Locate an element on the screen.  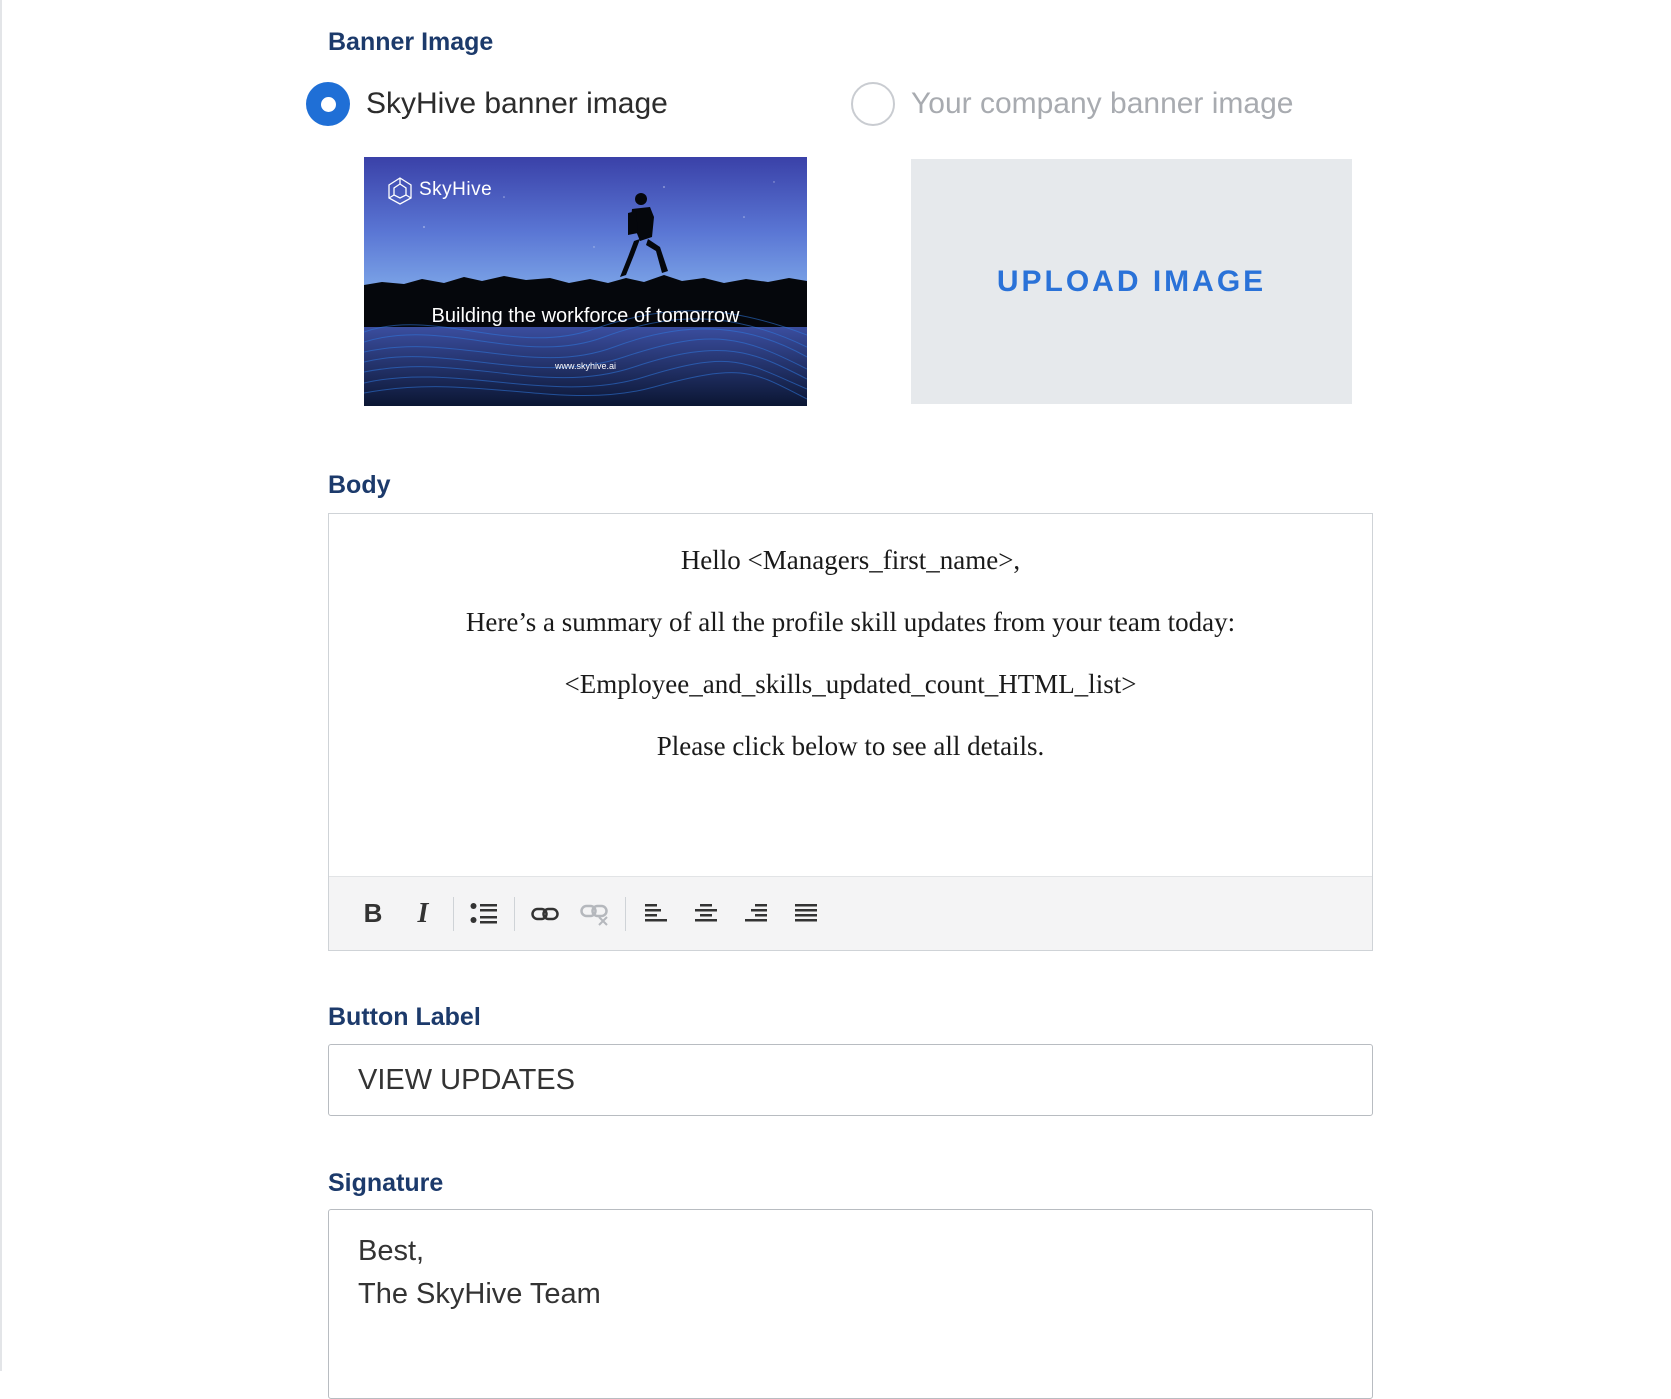
editor-toolbar: B I is located at coordinates (850, 913).